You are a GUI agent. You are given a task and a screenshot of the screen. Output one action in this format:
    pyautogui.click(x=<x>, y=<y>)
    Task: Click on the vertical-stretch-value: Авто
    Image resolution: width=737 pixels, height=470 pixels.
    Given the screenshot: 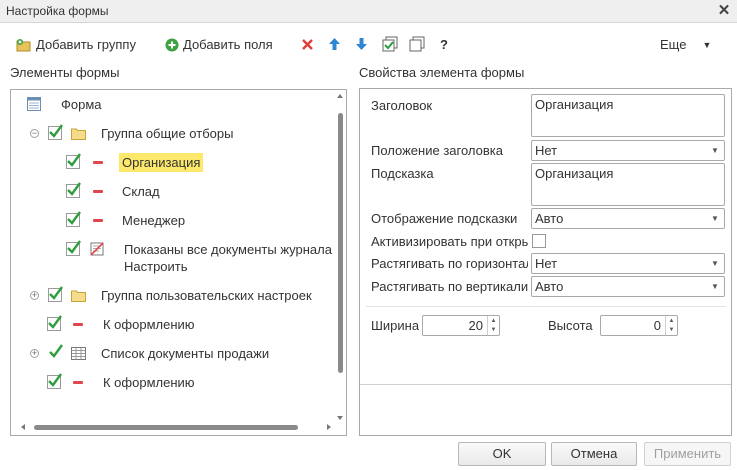 What is the action you would take?
    pyautogui.click(x=549, y=286)
    